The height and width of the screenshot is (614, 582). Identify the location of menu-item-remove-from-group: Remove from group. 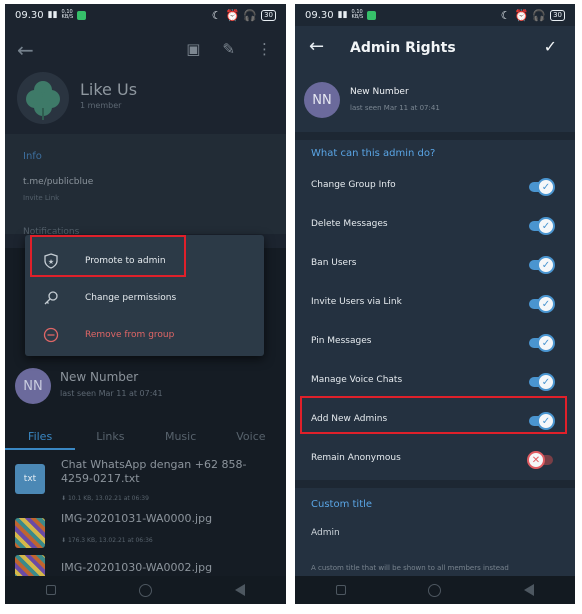
(144, 335).